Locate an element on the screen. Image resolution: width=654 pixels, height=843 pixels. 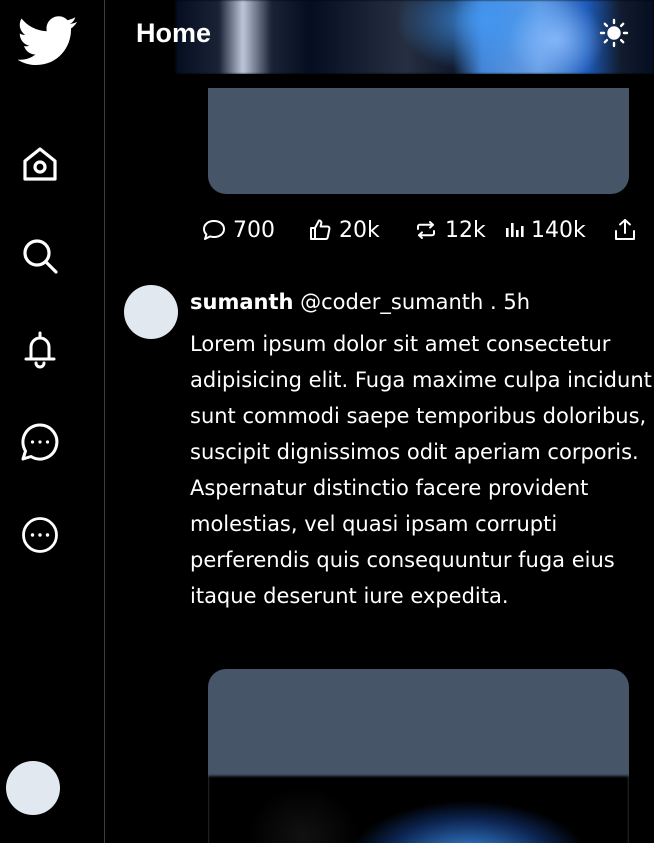
search-icon is located at coordinates (40, 256).